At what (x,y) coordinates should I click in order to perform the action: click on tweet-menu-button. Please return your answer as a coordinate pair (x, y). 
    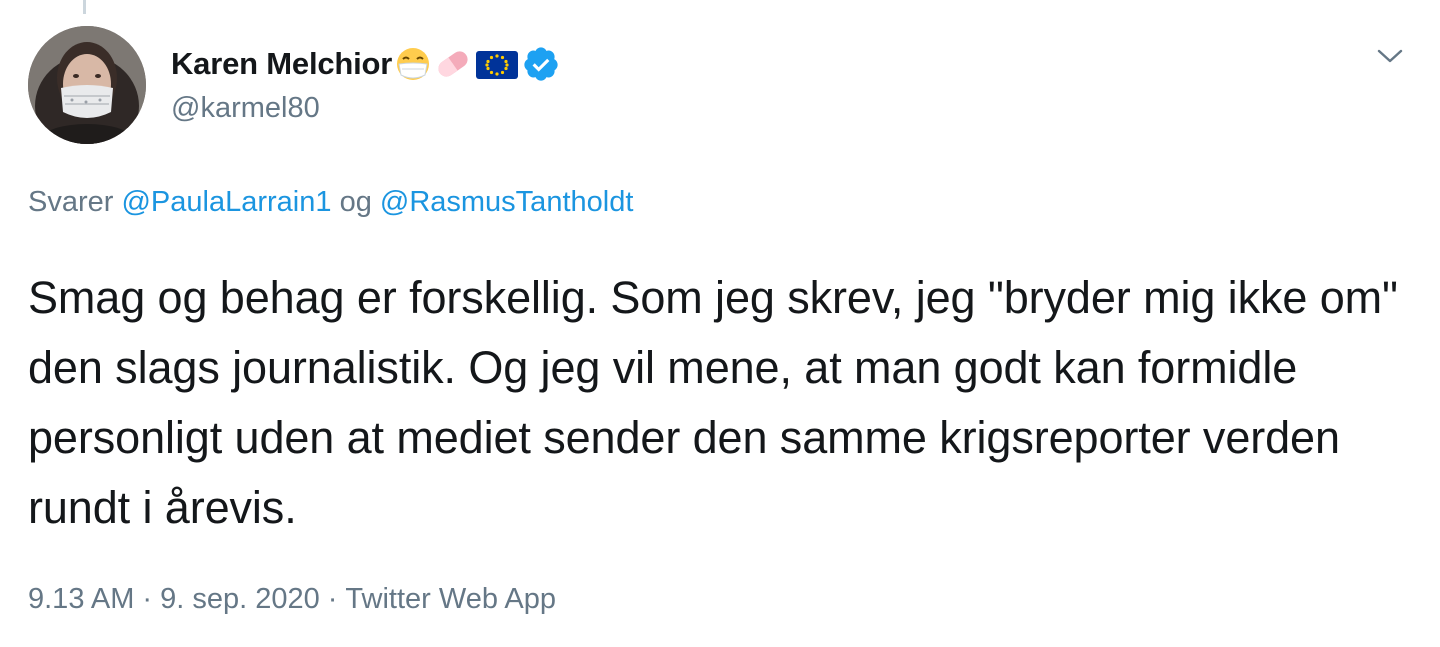
    Looking at the image, I should click on (1390, 58).